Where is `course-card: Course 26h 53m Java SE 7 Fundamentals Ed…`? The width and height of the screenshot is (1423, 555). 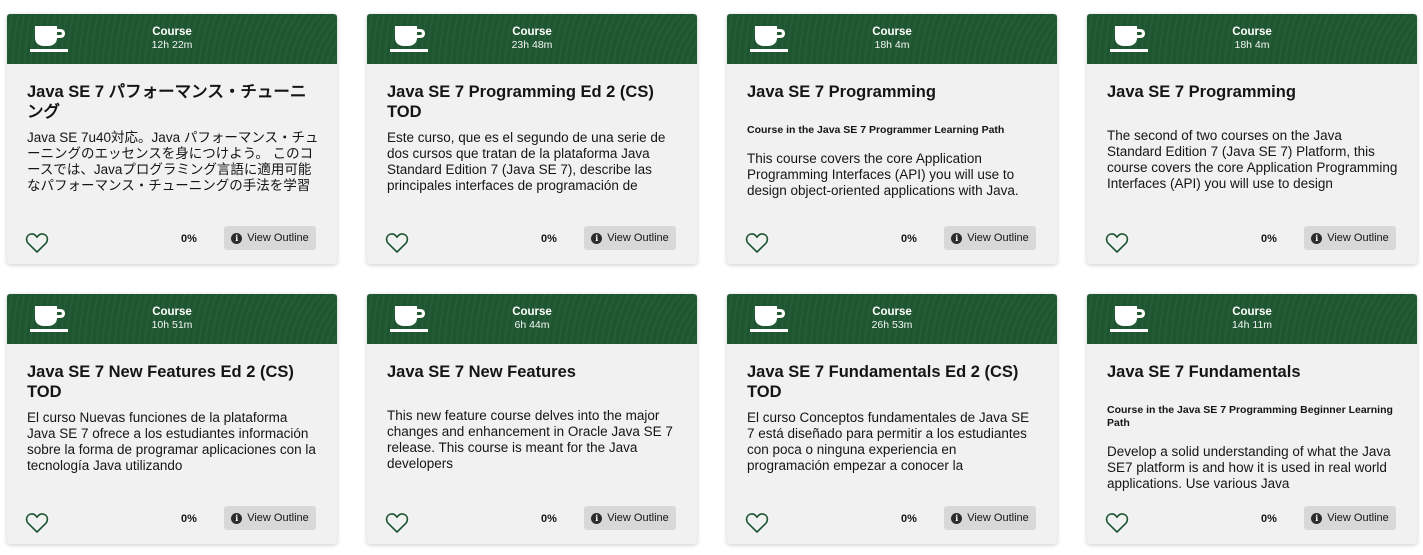
course-card: Course 26h 53m Java SE 7 Fundamentals Ed… is located at coordinates (892, 419).